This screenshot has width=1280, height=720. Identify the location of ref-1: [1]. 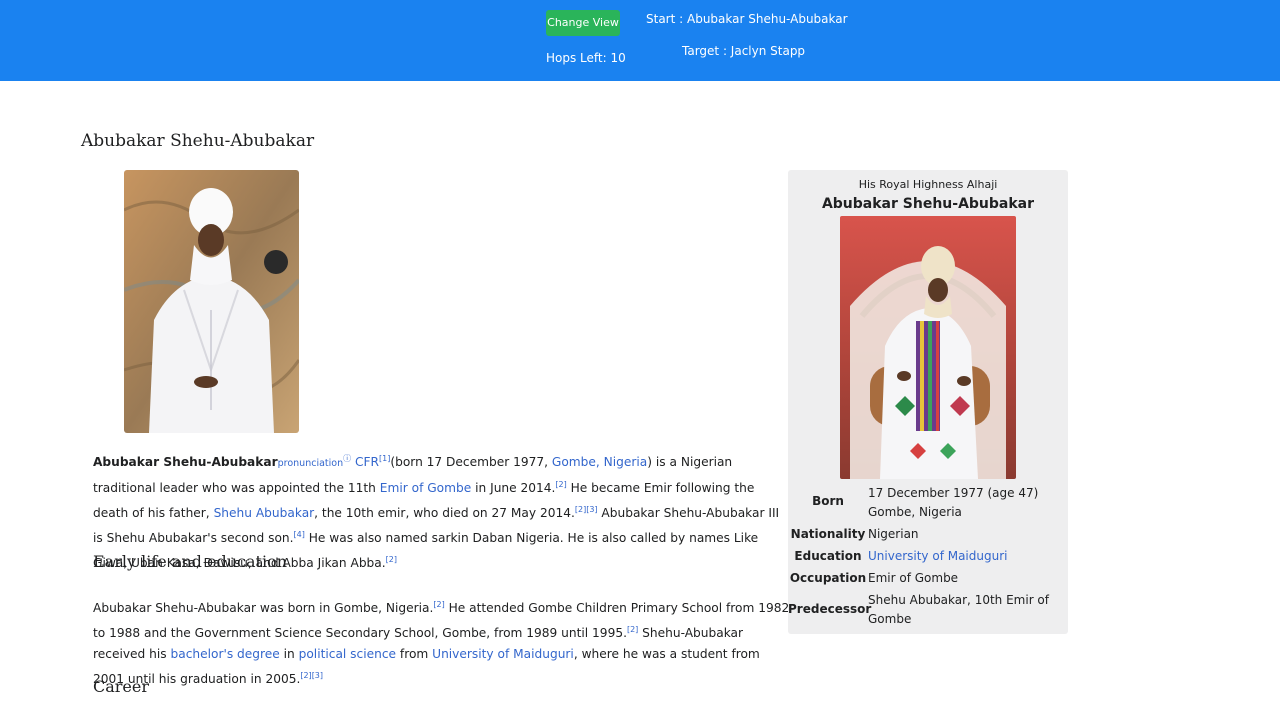
(384, 458).